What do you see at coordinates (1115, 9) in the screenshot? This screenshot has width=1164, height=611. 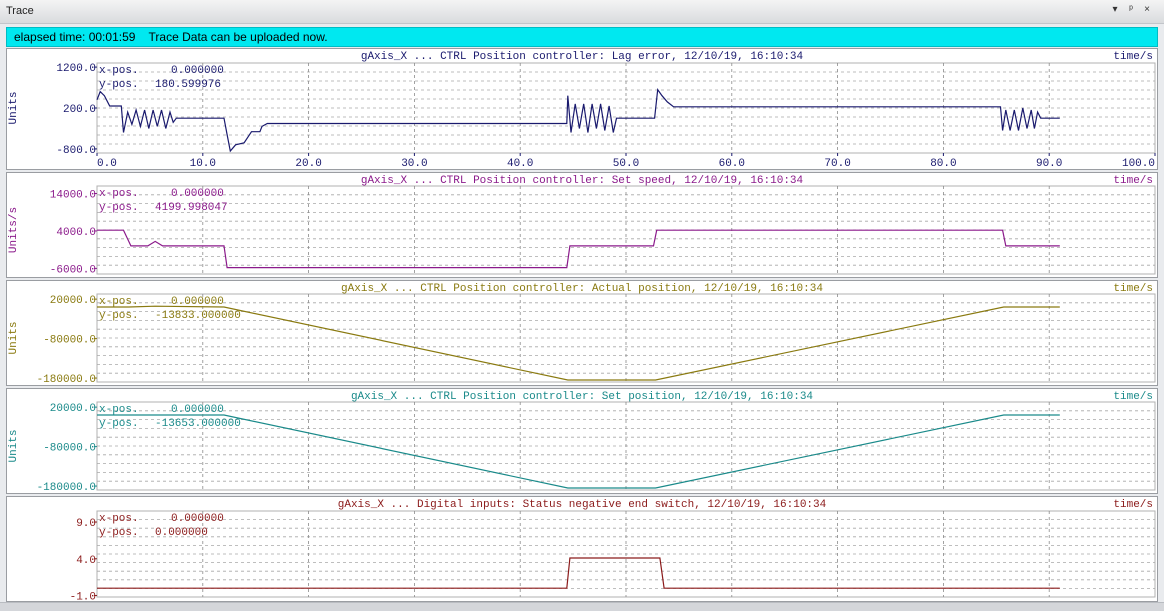 I see `menu-dropdown-icon: ▾` at bounding box center [1115, 9].